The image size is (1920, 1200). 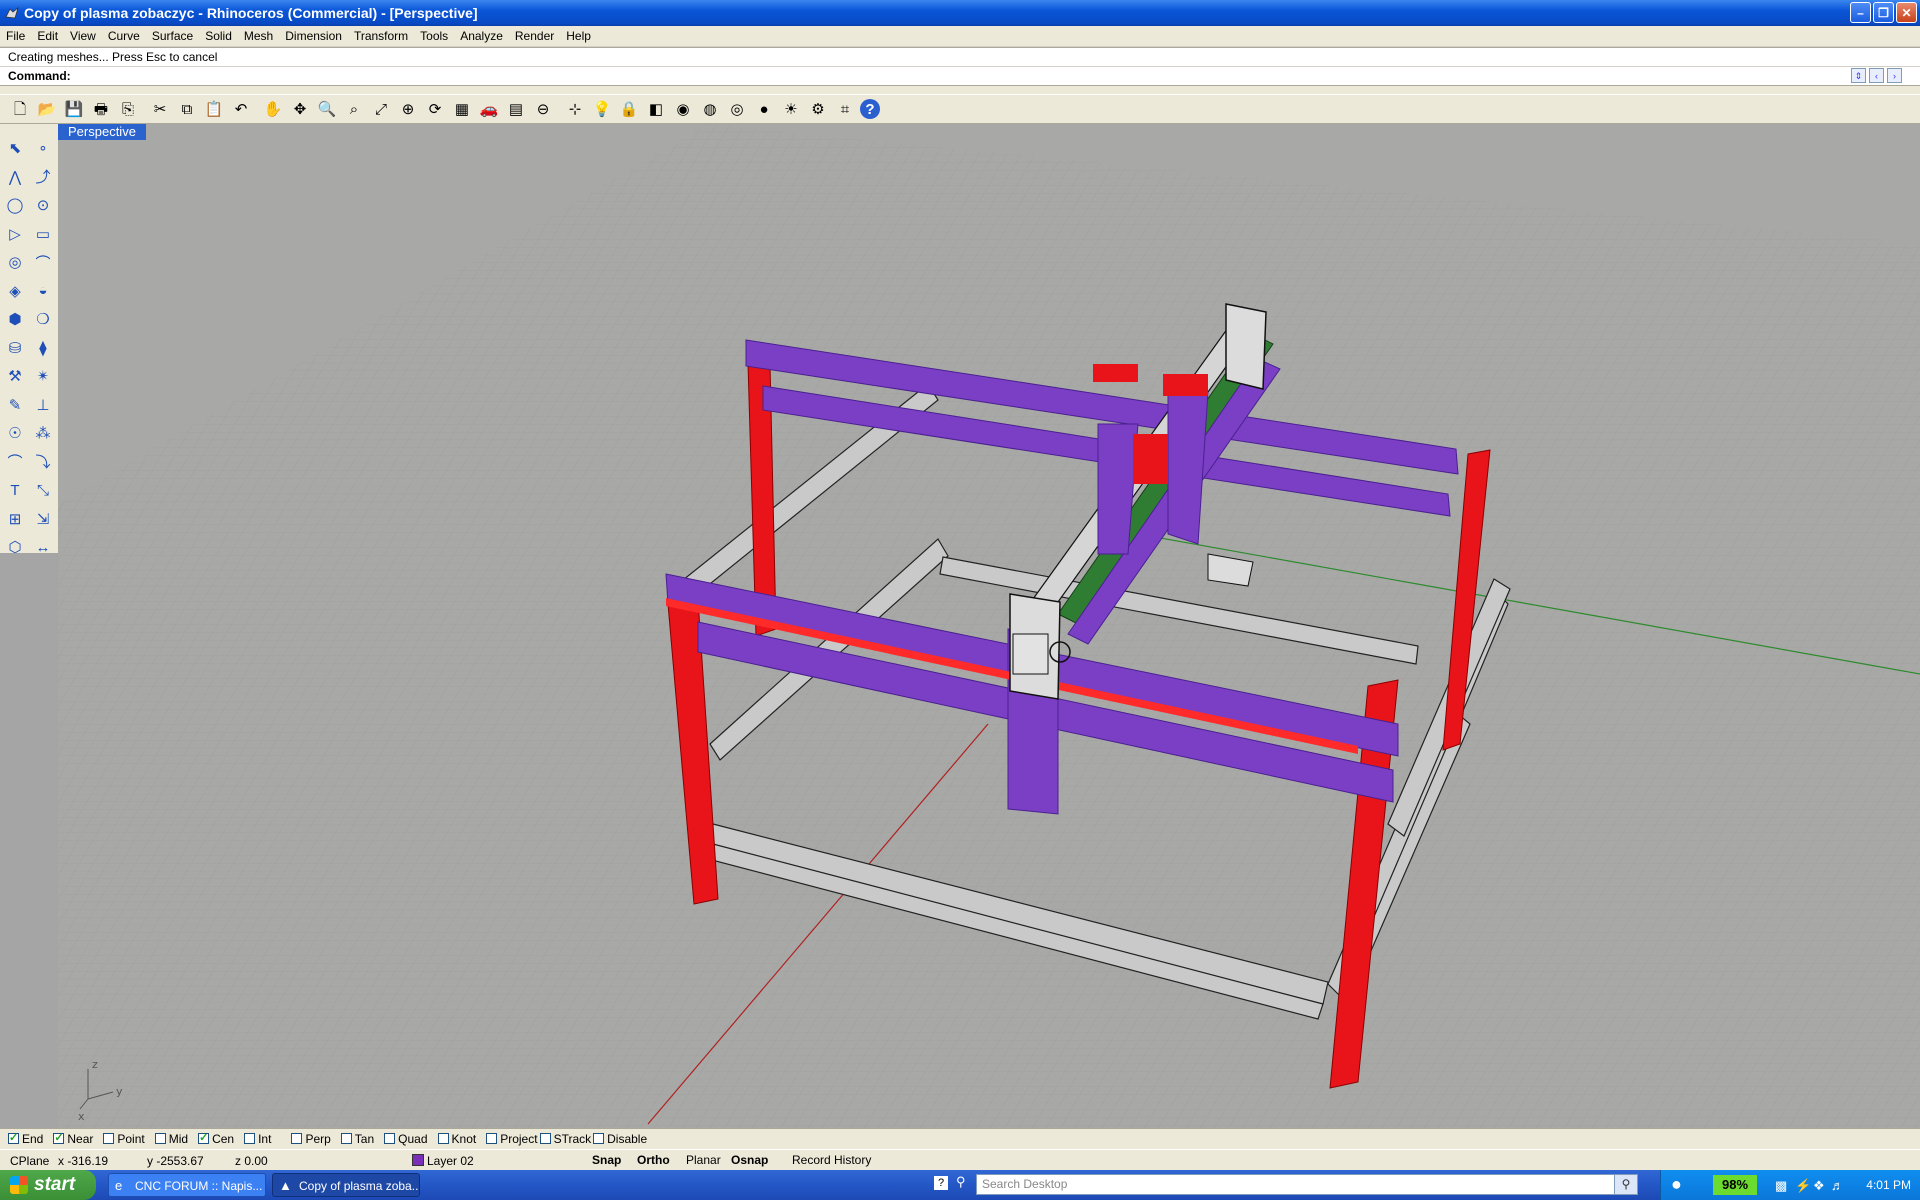 What do you see at coordinates (15, 36) in the screenshot?
I see `menu-file: File` at bounding box center [15, 36].